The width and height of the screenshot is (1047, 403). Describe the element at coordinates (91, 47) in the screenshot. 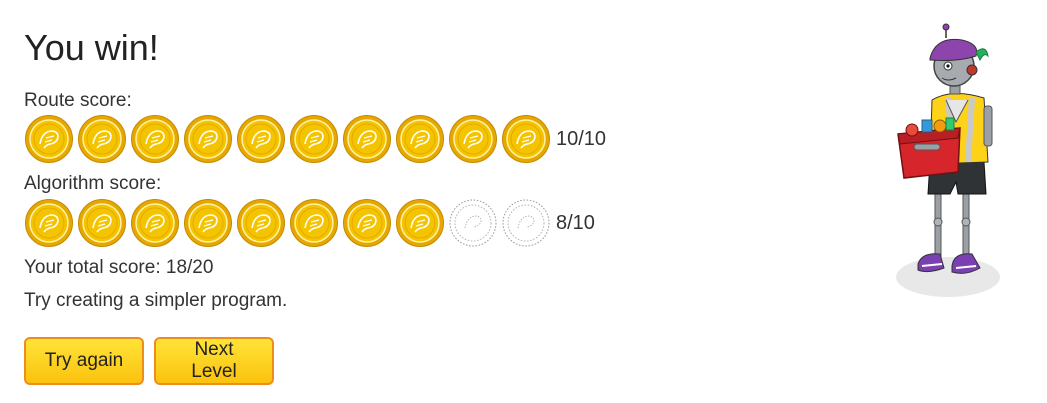

I see `page-title: You win!` at that location.